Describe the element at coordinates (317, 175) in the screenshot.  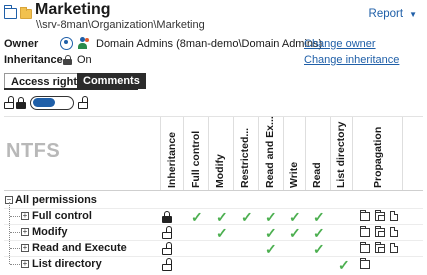
I see `column-header-read: Read` at that location.